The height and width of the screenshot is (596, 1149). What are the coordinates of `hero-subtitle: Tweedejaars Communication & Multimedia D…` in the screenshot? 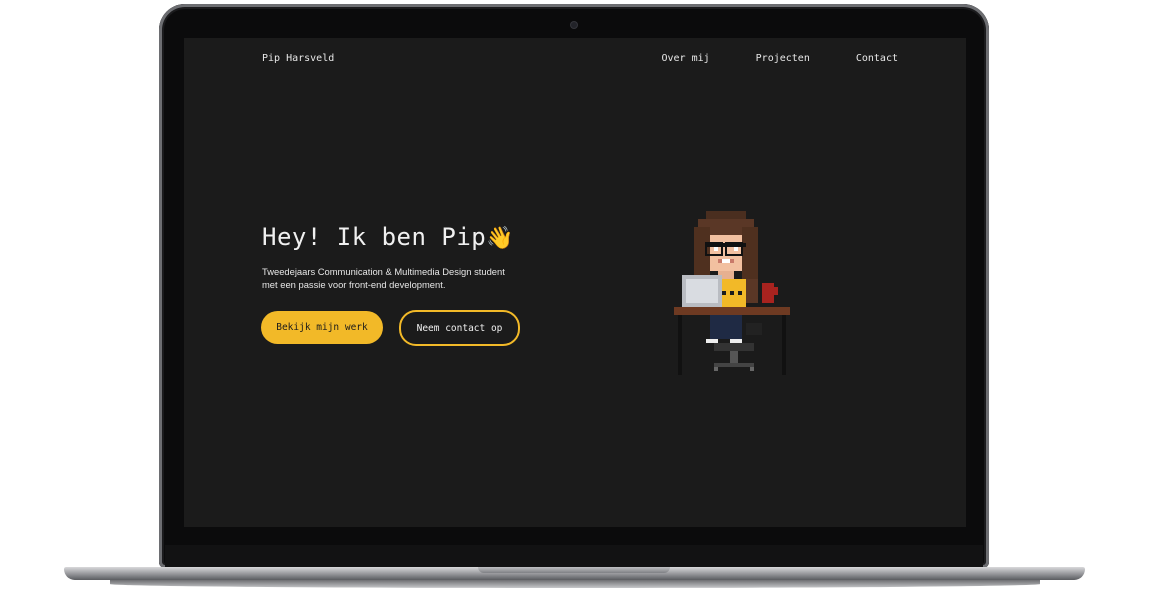 It's located at (392, 278).